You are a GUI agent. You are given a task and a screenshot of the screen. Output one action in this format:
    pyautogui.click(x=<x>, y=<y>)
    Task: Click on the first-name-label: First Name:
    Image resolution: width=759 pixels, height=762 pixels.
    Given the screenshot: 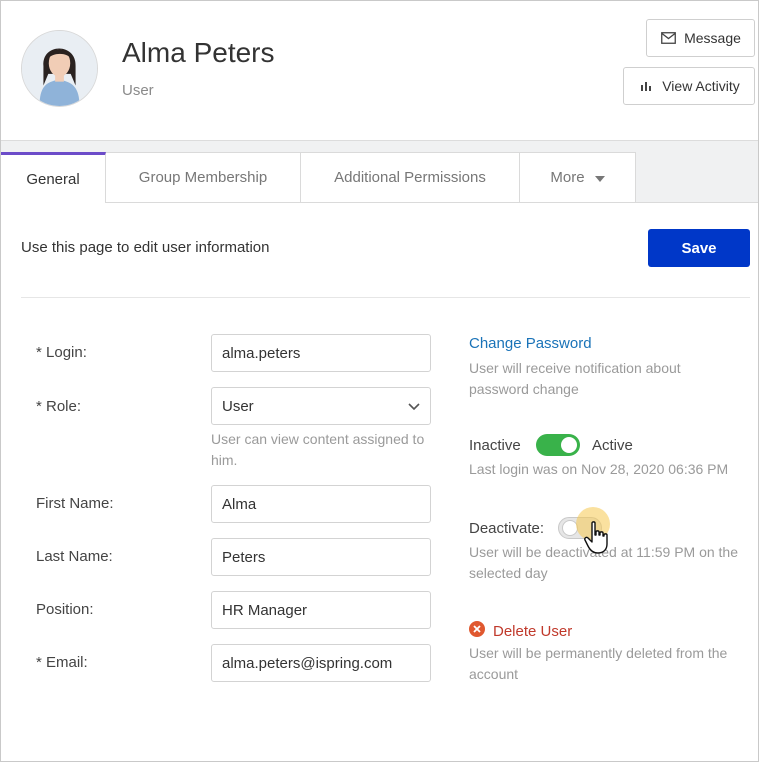 What is the action you would take?
    pyautogui.click(x=75, y=503)
    